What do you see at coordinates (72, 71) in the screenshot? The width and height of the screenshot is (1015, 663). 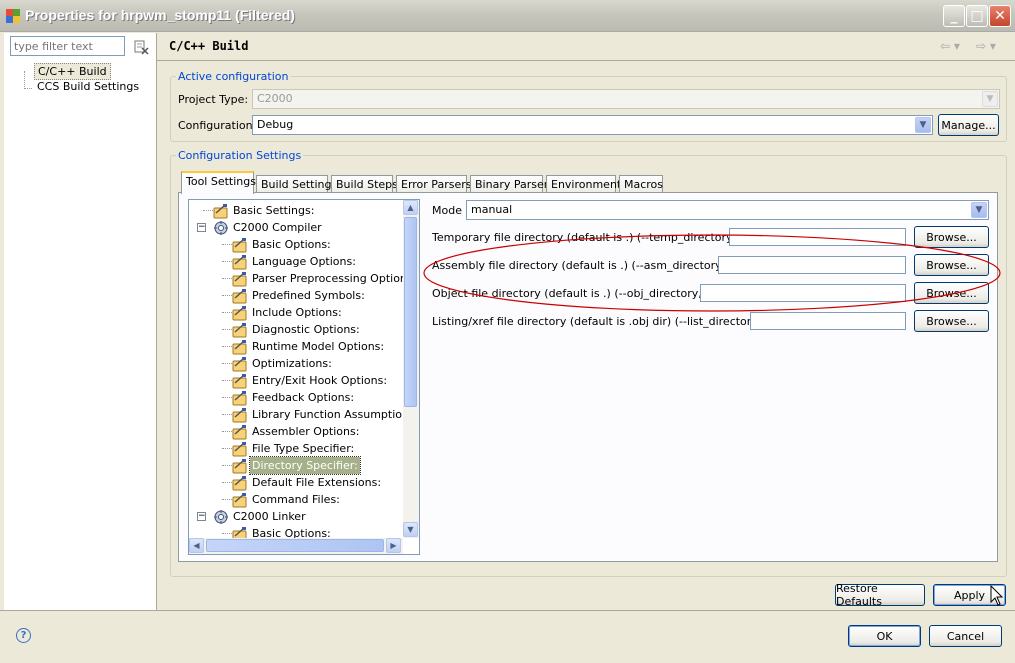 I see `sidebar-item-cc-build: C/C++ Build` at bounding box center [72, 71].